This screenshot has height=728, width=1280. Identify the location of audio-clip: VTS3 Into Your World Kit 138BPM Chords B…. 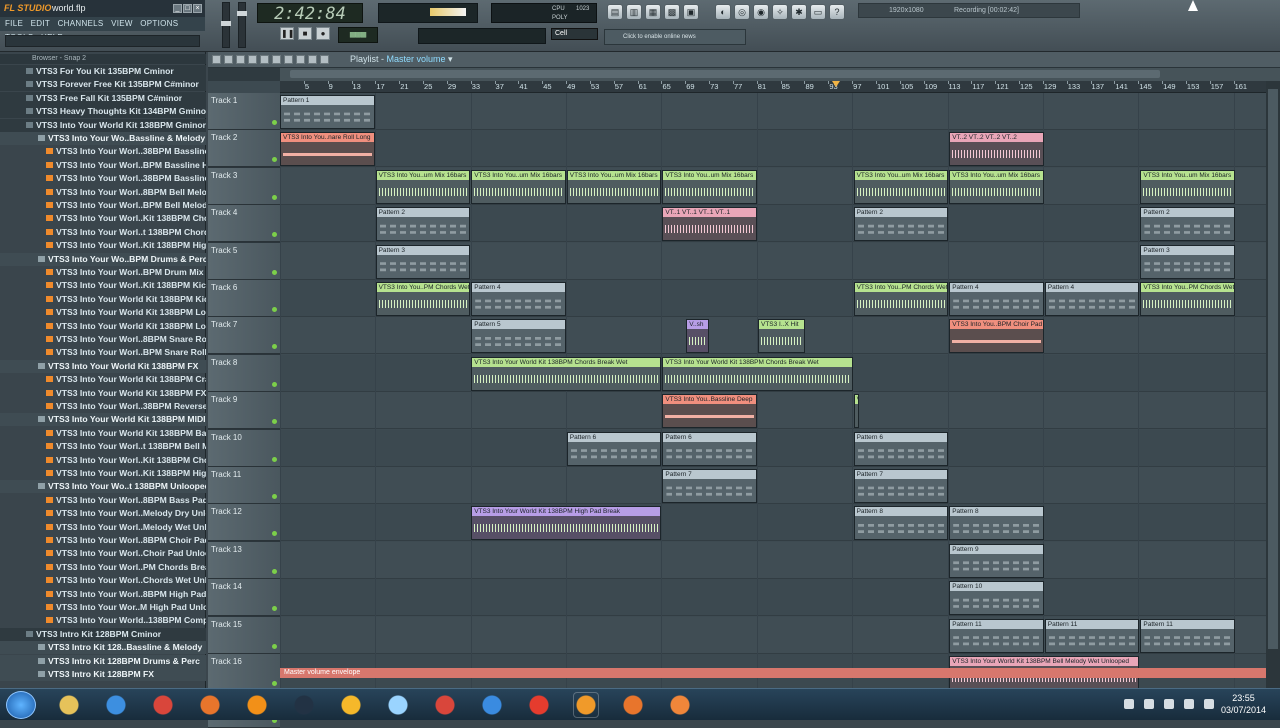
(566, 373).